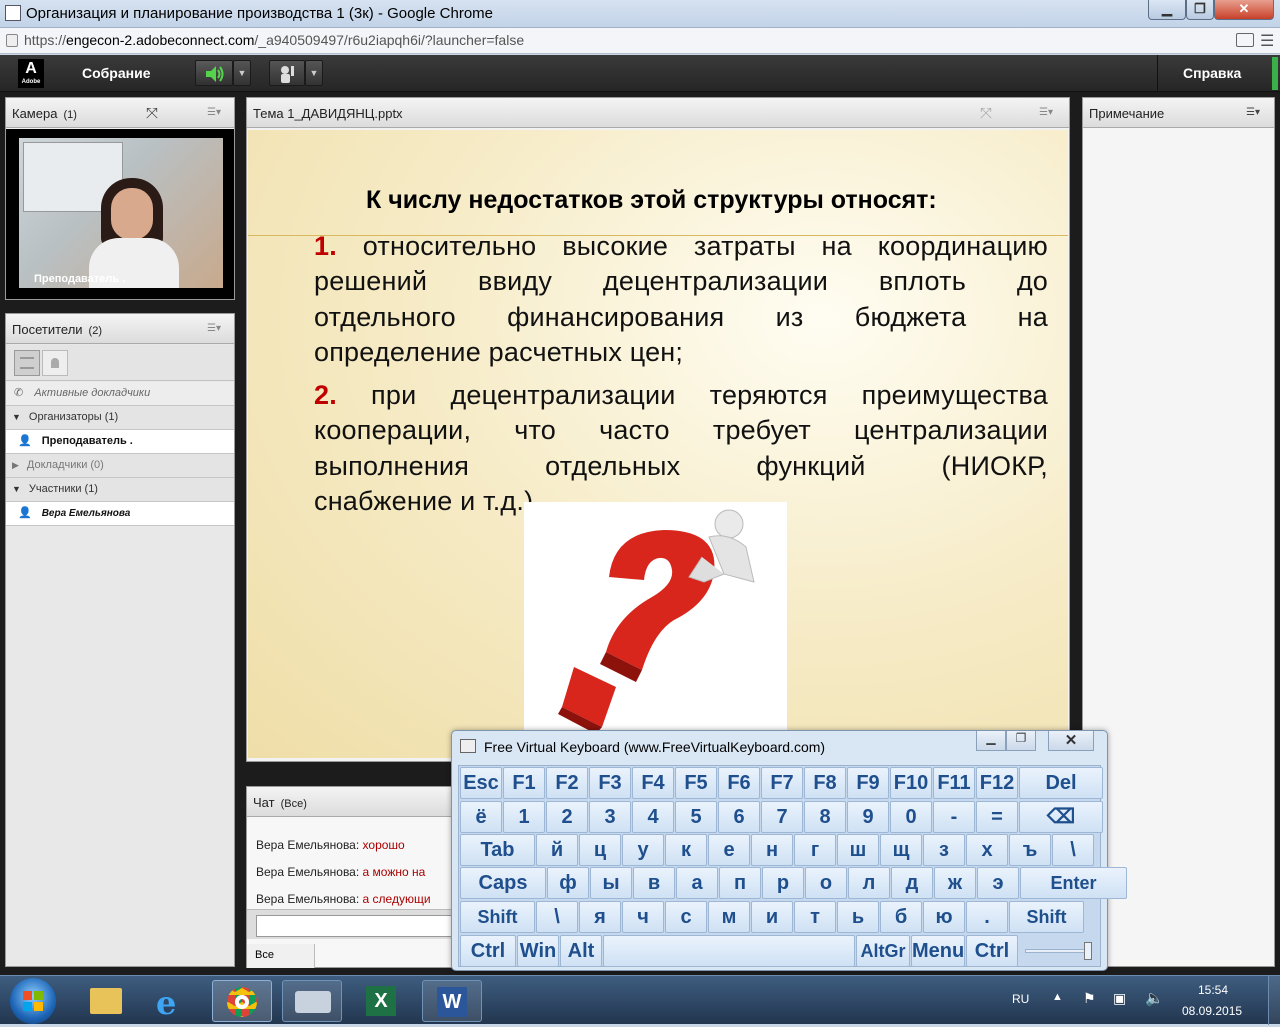 This screenshot has height=1027, width=1280. What do you see at coordinates (481, 783) in the screenshot?
I see `key: Esc` at bounding box center [481, 783].